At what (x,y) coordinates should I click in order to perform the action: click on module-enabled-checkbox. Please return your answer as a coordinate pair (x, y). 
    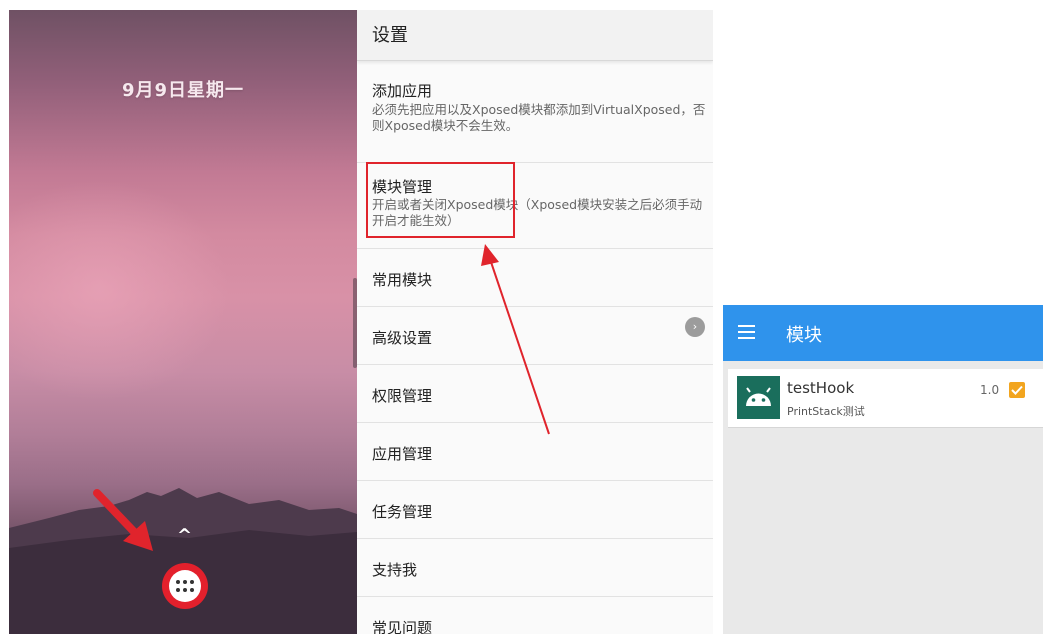
    Looking at the image, I should click on (1017, 390).